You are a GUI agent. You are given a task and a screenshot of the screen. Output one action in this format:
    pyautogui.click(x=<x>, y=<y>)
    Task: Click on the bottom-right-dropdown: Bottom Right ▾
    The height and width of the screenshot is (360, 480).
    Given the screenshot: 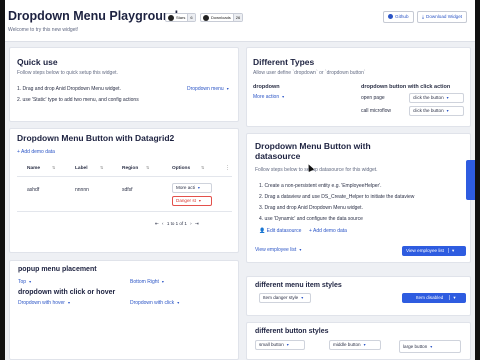 What is the action you would take?
    pyautogui.click(x=147, y=282)
    